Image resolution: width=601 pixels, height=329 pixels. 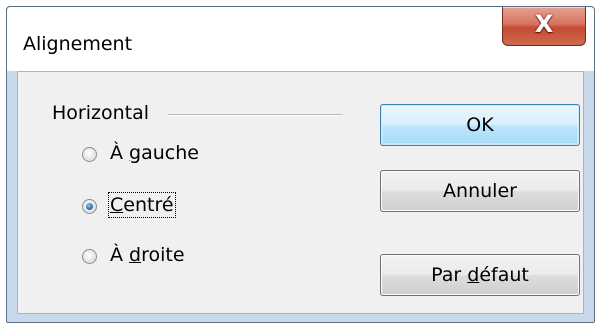 What do you see at coordinates (104, 113) in the screenshot?
I see `group-label-horizontal: Horizontal` at bounding box center [104, 113].